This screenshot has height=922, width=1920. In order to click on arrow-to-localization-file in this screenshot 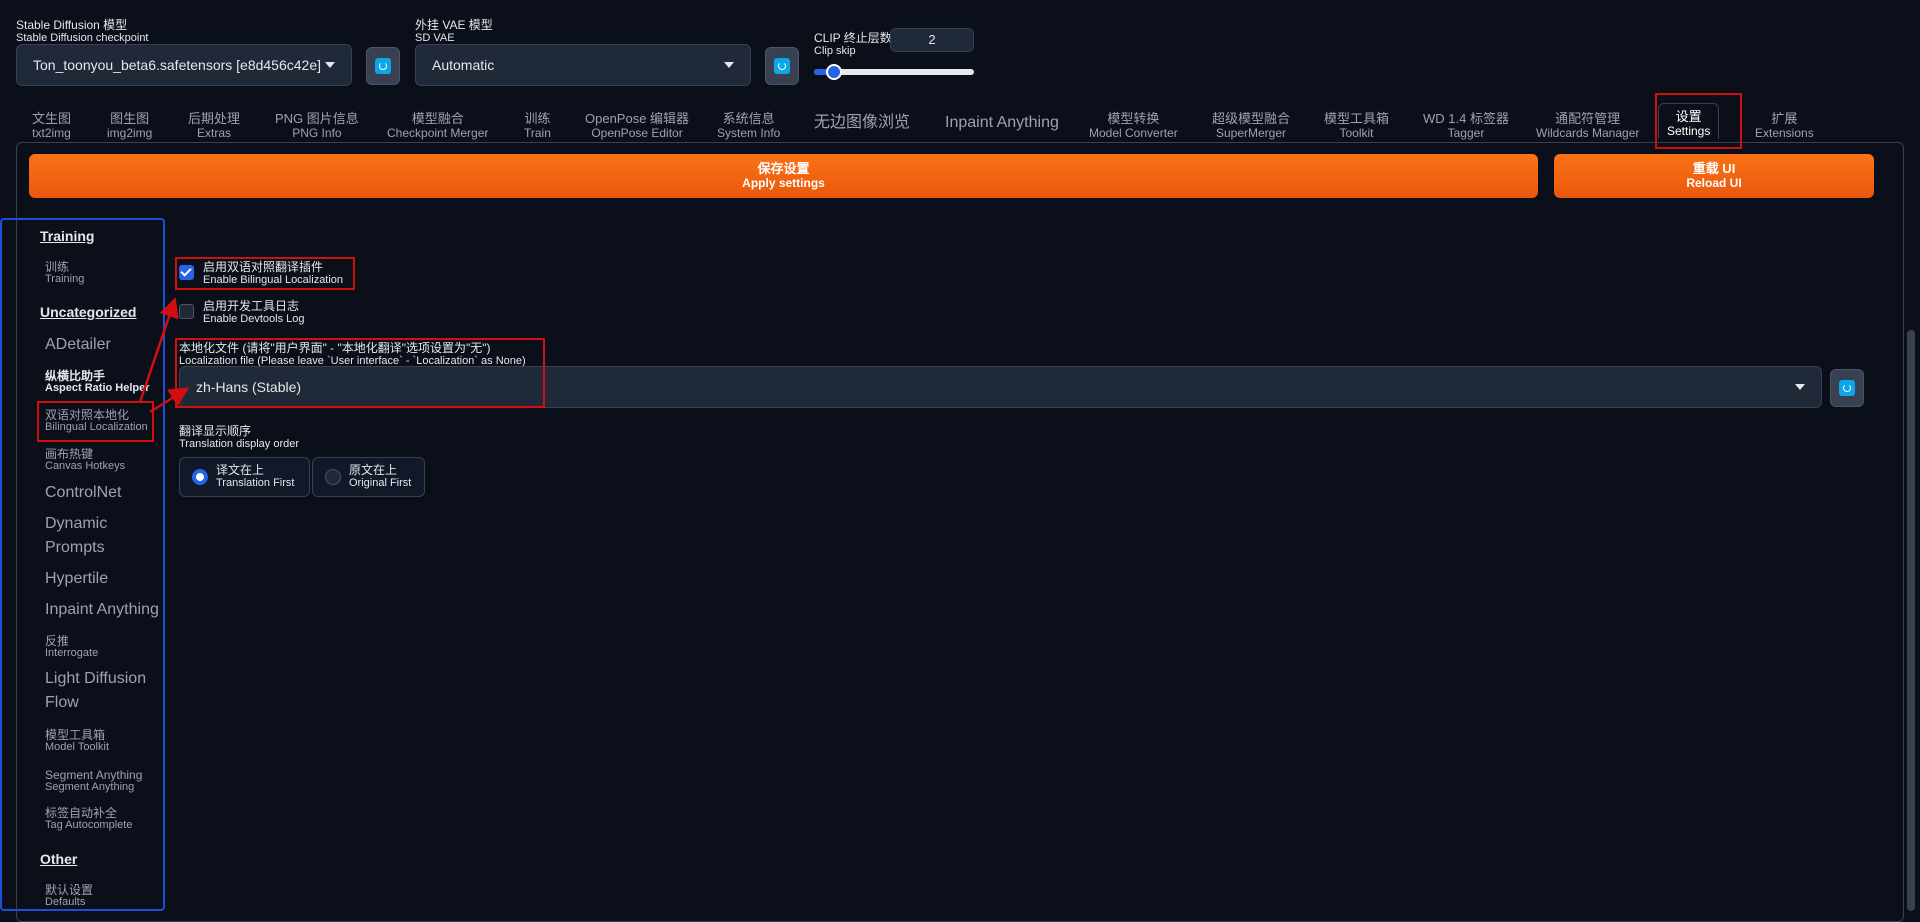, I will do `click(169, 400)`.